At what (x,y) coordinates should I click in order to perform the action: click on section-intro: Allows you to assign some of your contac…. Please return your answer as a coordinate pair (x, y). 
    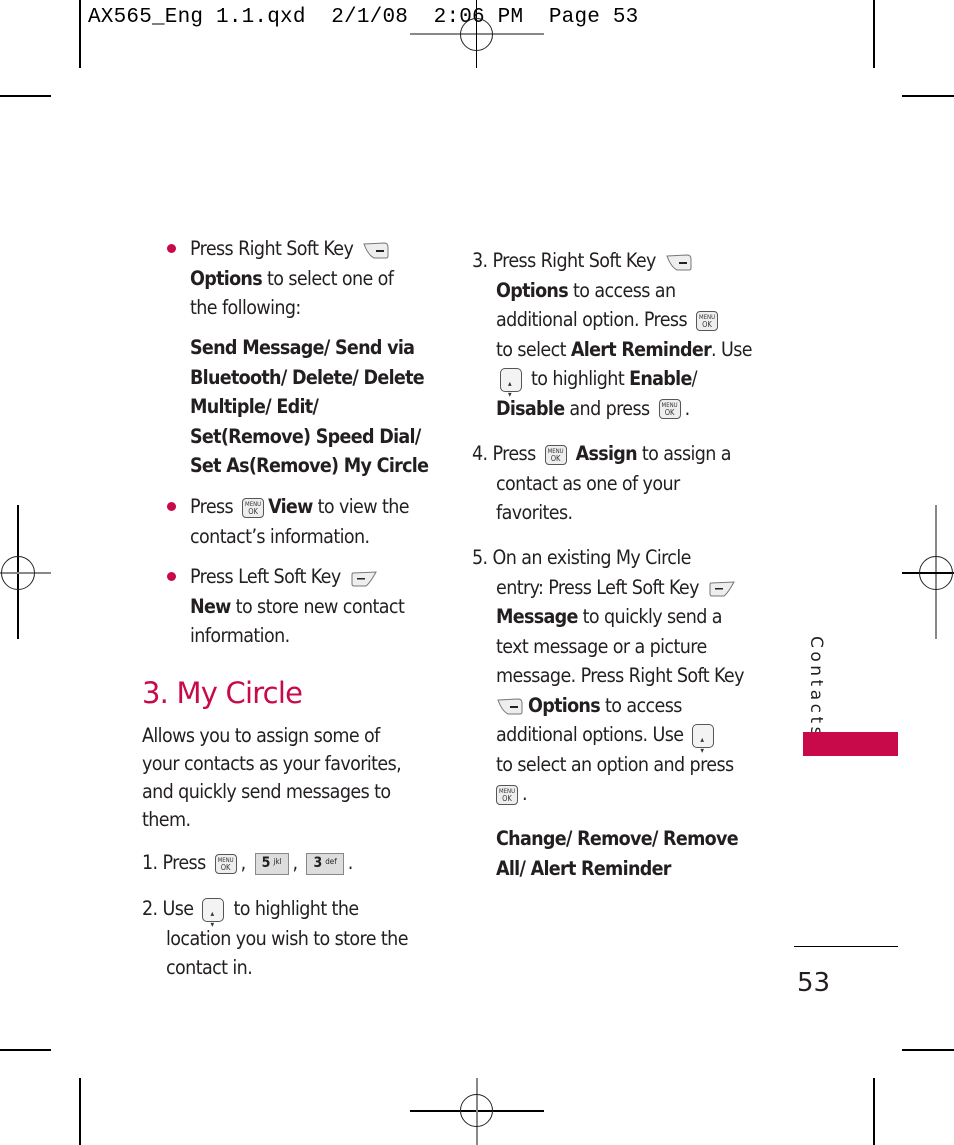
    Looking at the image, I should click on (272, 777).